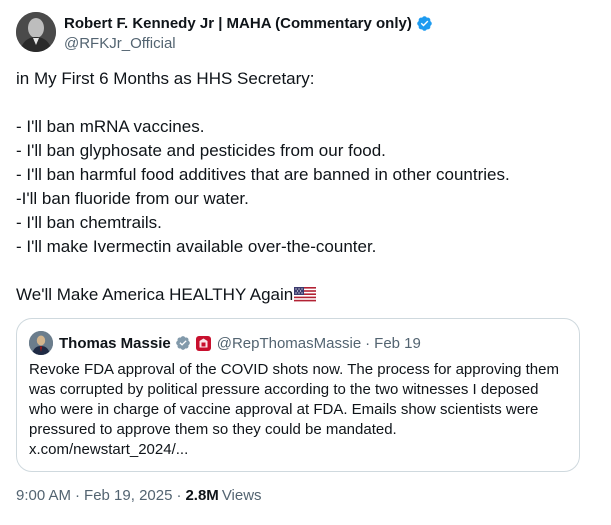 Image resolution: width=611 pixels, height=525 pixels. Describe the element at coordinates (89, 222) in the screenshot. I see `tweet-line: - I'll ban chemtrails.` at that location.